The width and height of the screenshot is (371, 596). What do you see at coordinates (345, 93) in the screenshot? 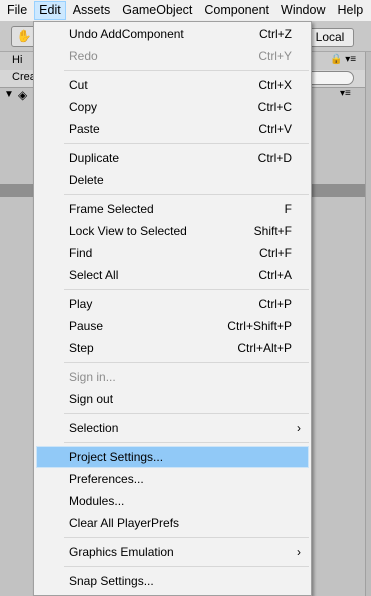
I see `scene-options-icon: ▾≡` at bounding box center [345, 93].